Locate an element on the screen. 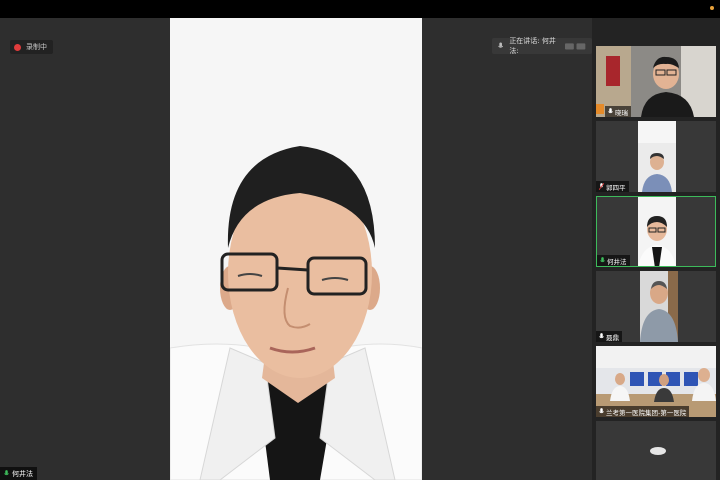 This screenshot has width=720, height=480. speaking-indicator: 正在讲话: 何井法: is located at coordinates (542, 46).